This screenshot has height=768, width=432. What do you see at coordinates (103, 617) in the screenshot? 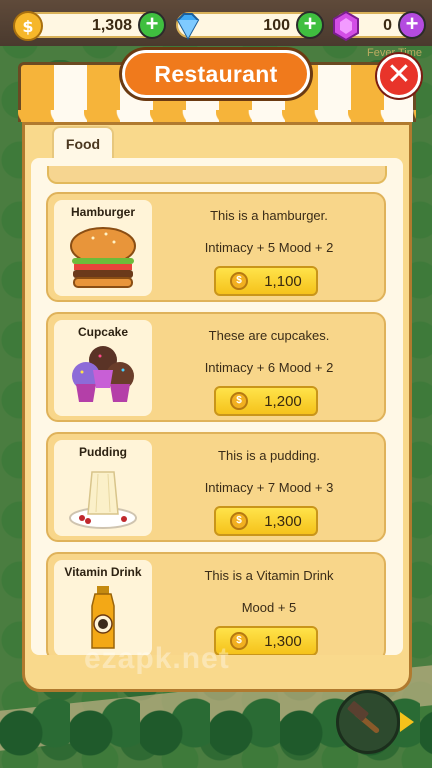
I see `vitamin-drink-icon` at bounding box center [103, 617].